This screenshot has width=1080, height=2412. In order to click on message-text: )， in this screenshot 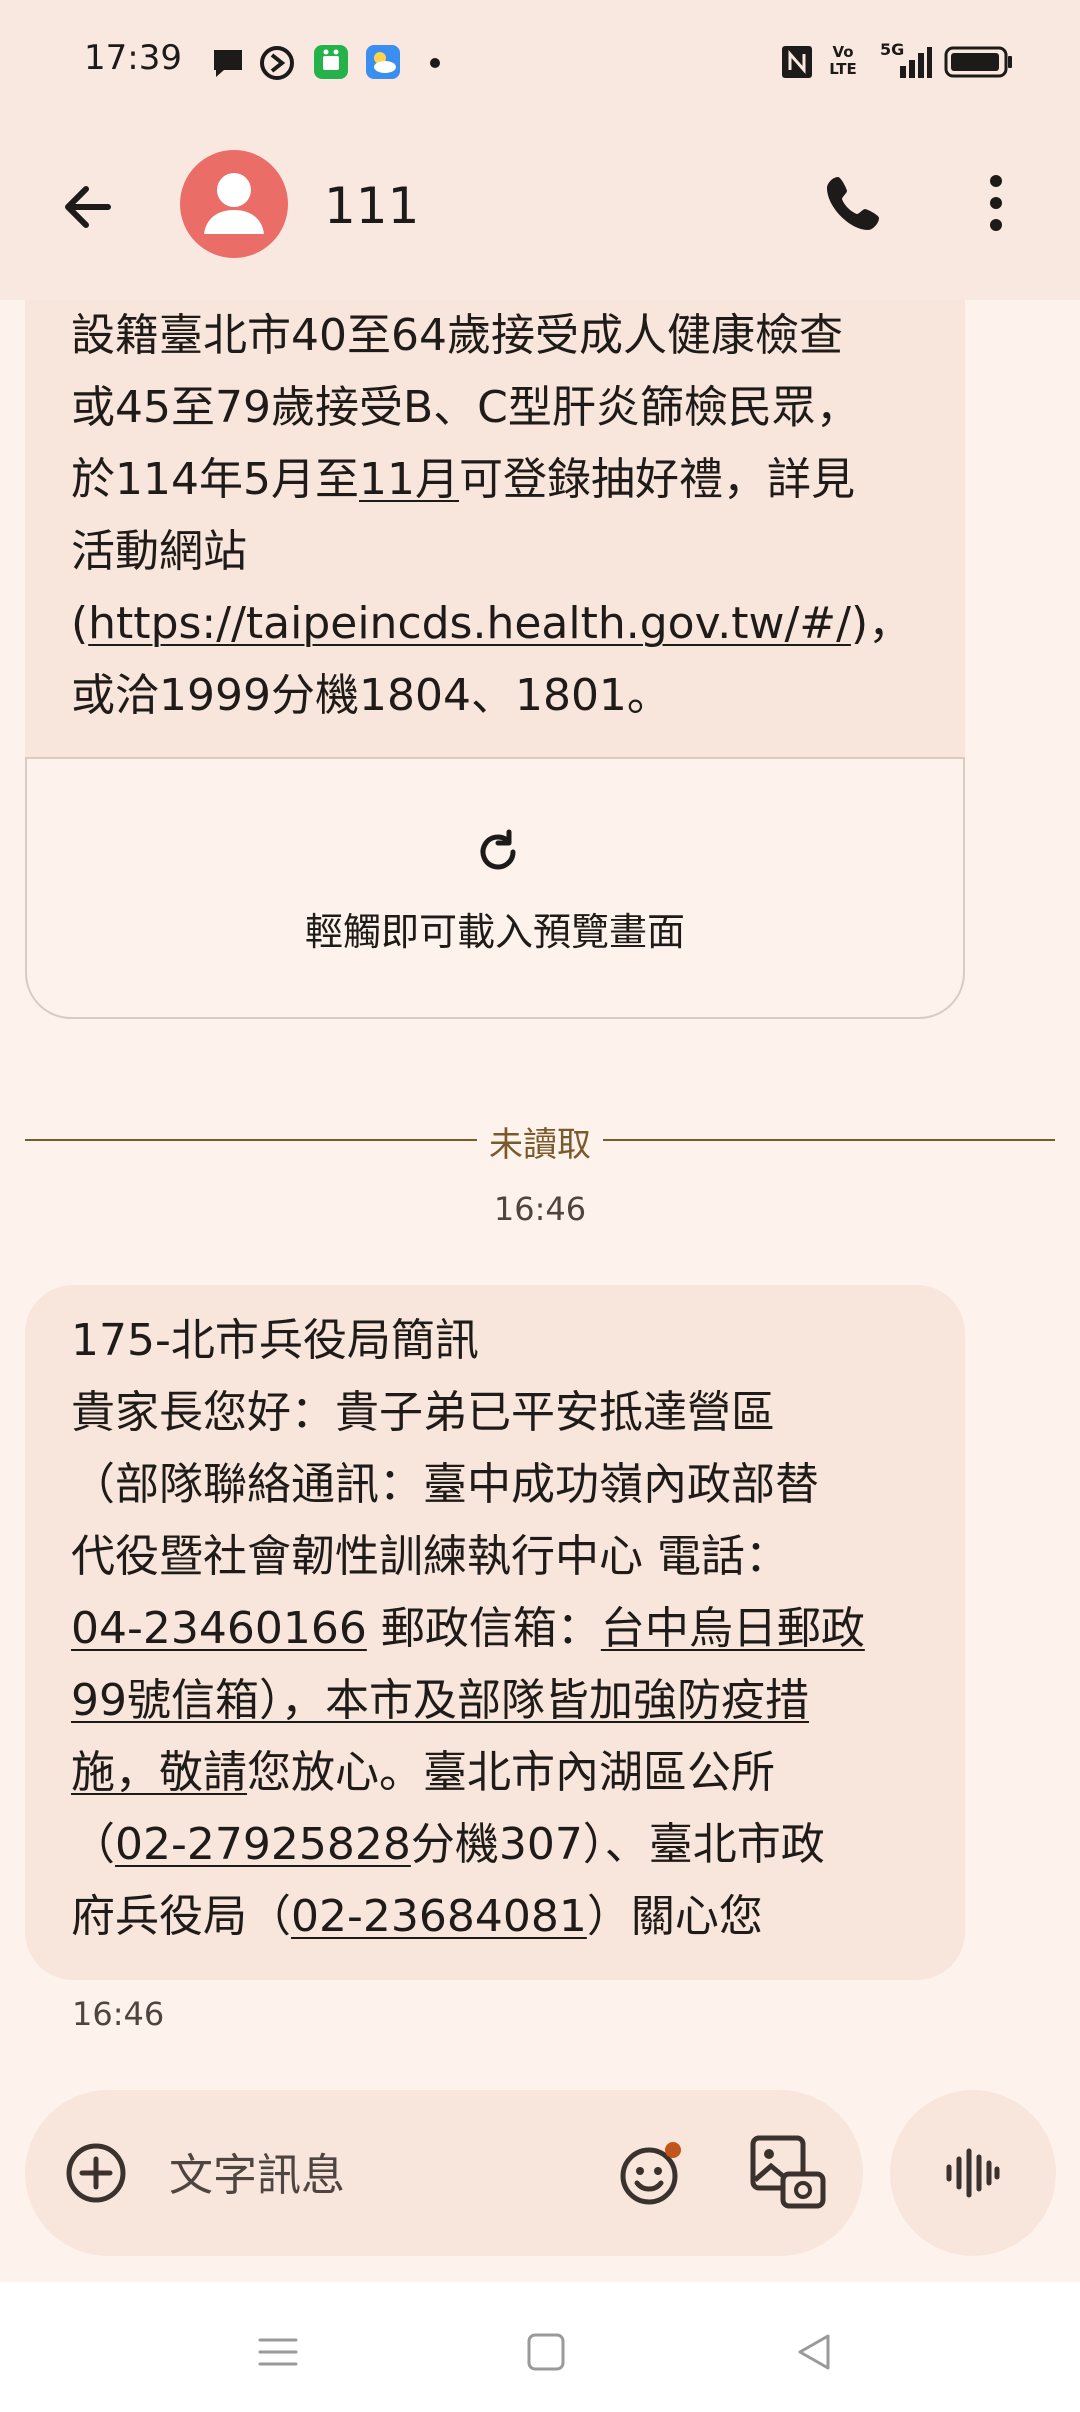, I will do `click(881, 623)`.